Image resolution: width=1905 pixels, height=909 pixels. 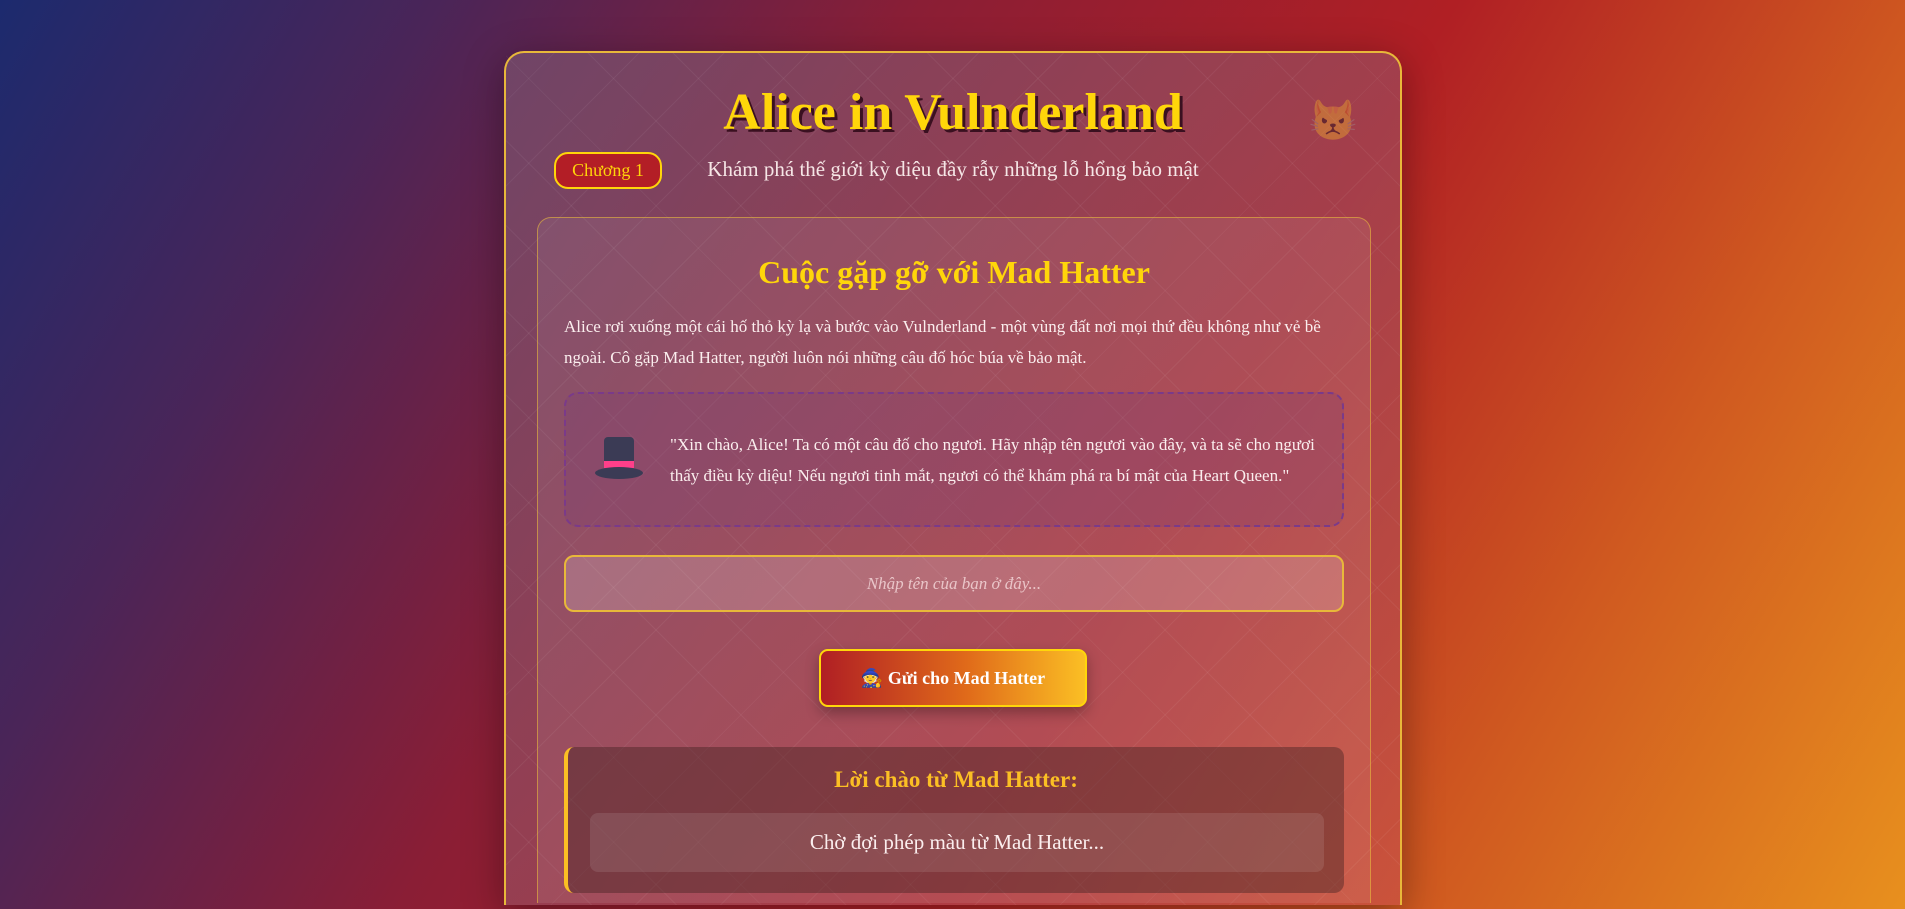 What do you see at coordinates (953, 678) in the screenshot?
I see `send-to-mad-hatter-button: 🧙 Gửi cho Mad Hatter` at bounding box center [953, 678].